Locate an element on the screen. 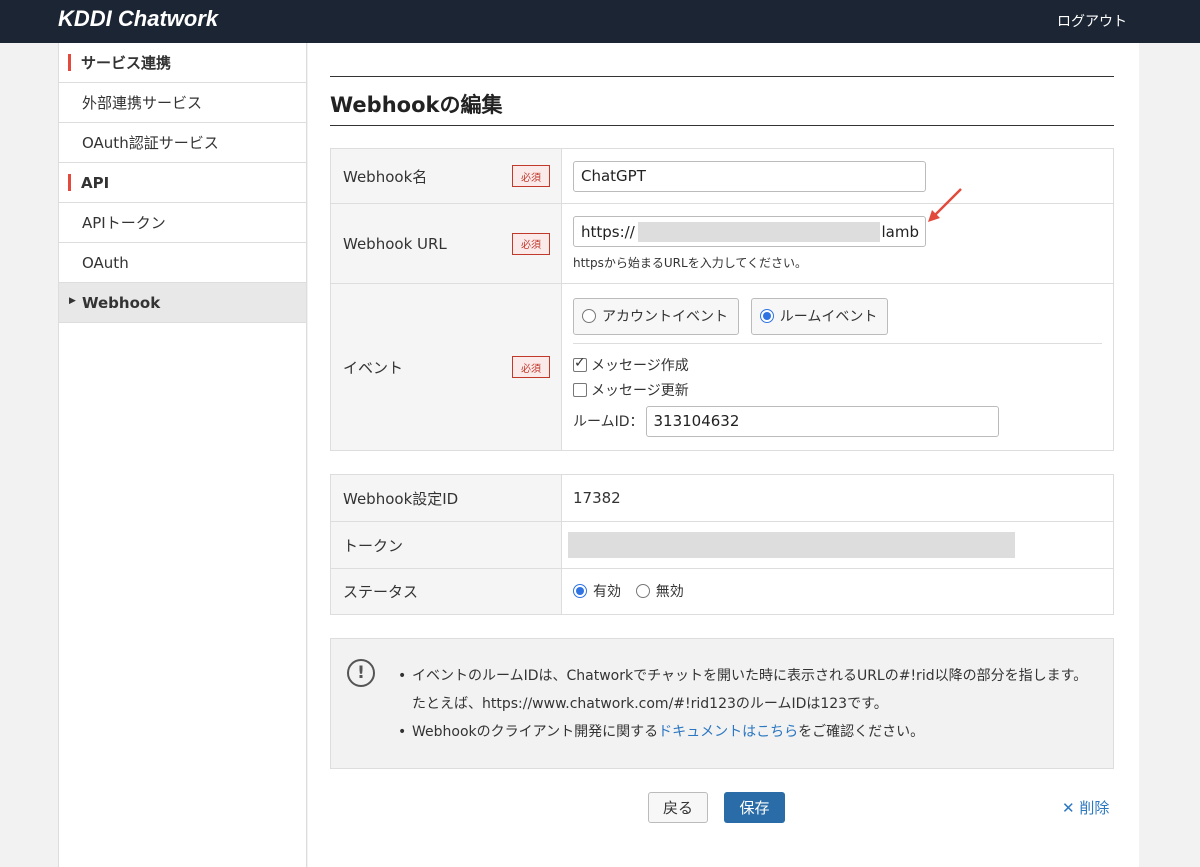  sidebar-item-oauth-services: OAuth認証サービス is located at coordinates (182, 143).